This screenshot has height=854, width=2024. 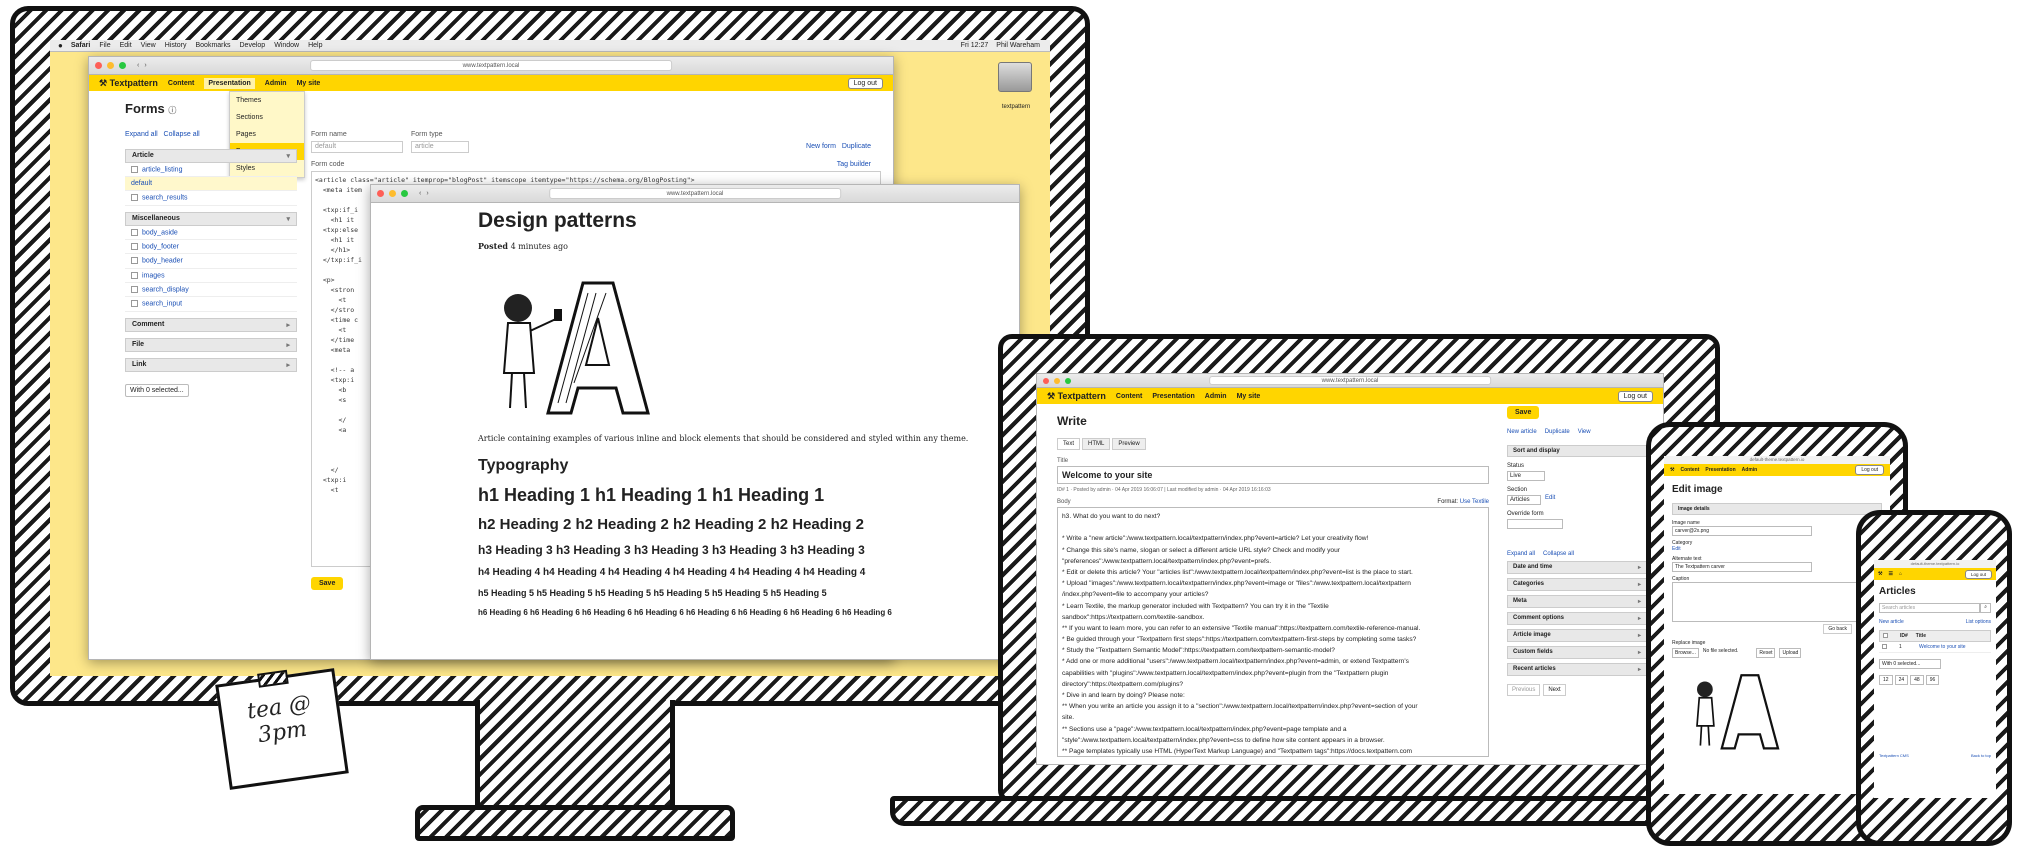 I want to click on duplicate-link: Duplicate, so click(x=1557, y=432).